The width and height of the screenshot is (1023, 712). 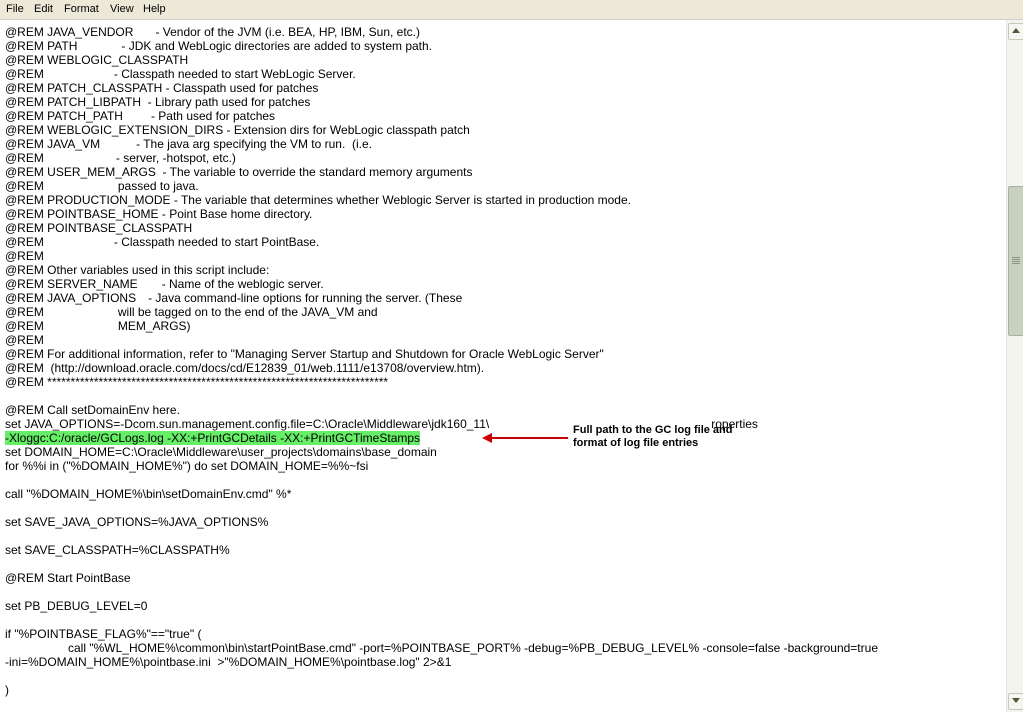 I want to click on scroll-up-button, so click(x=1015, y=31).